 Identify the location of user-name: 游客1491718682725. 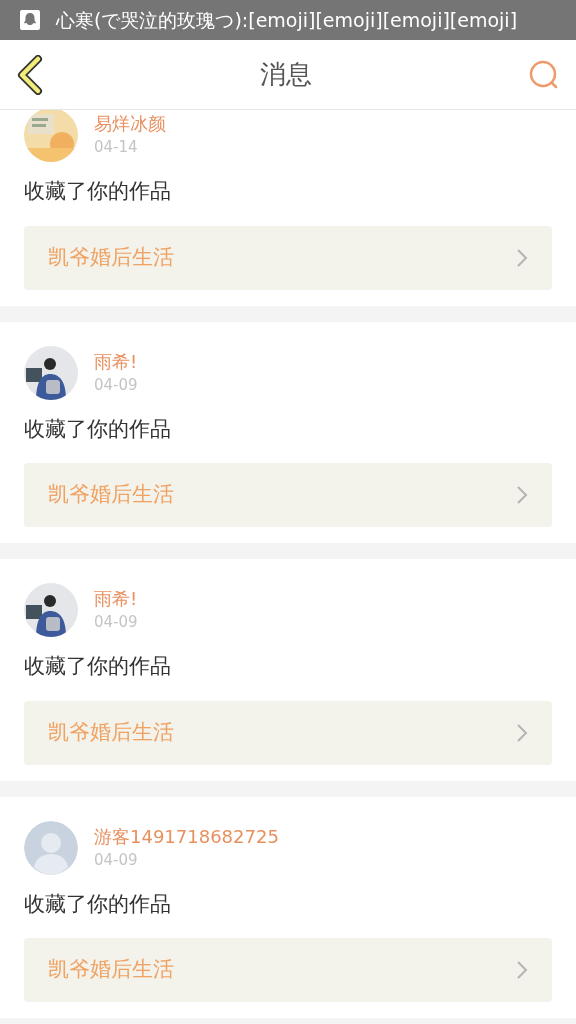
(186, 836).